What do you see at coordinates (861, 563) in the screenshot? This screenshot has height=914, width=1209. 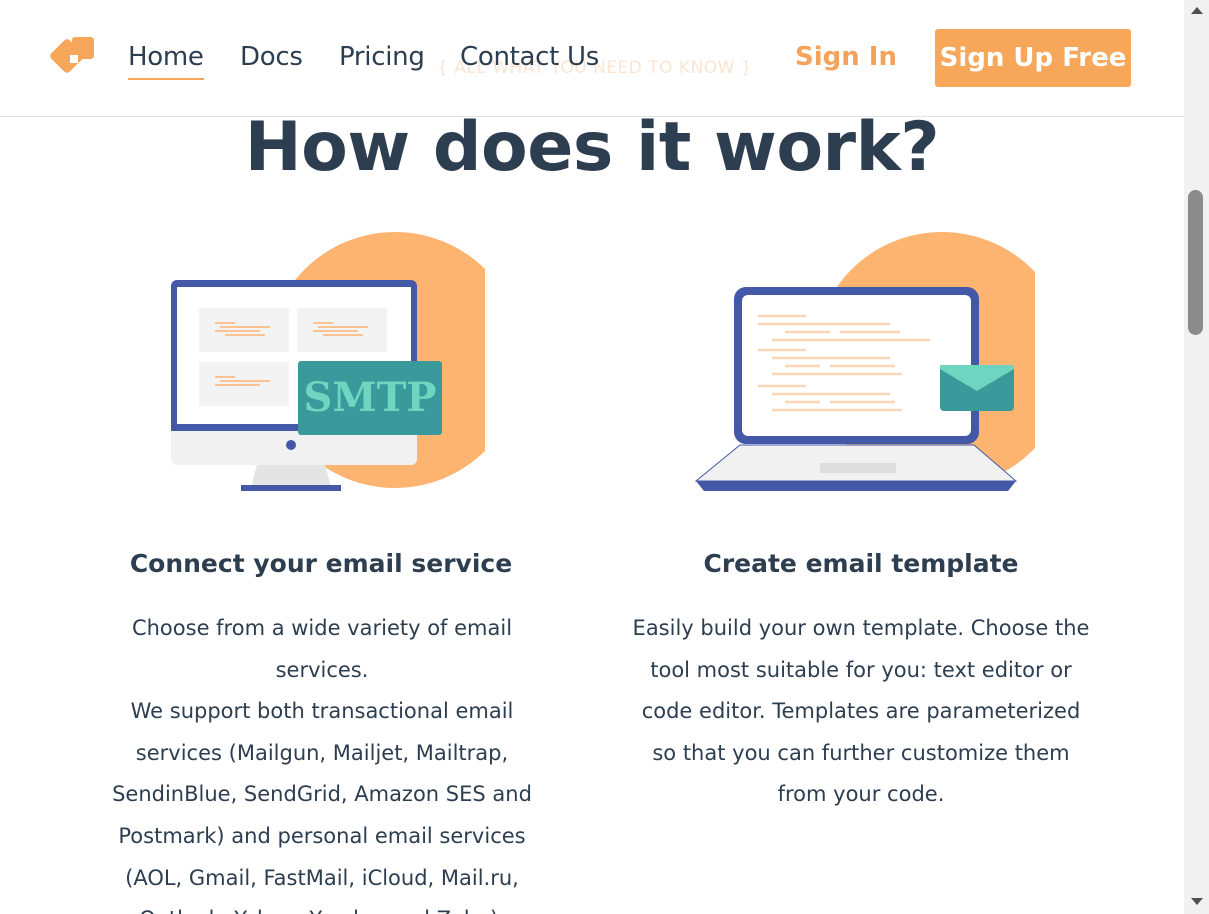 I see `card-title-template: Create email template` at bounding box center [861, 563].